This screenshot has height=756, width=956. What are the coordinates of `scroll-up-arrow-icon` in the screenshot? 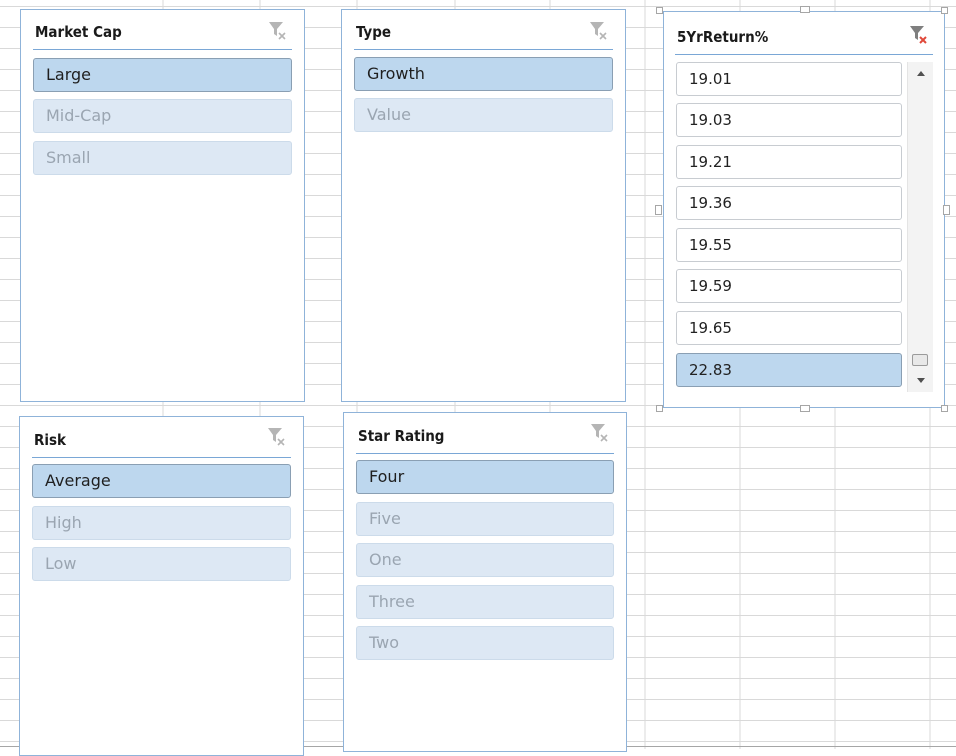 It's located at (920, 74).